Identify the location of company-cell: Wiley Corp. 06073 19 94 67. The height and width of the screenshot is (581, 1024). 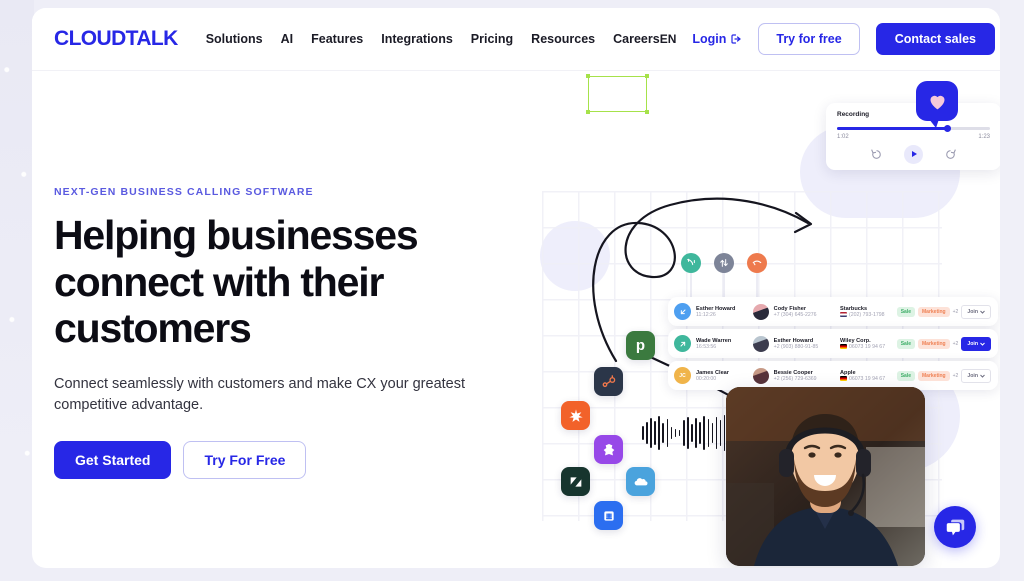
(868, 344).